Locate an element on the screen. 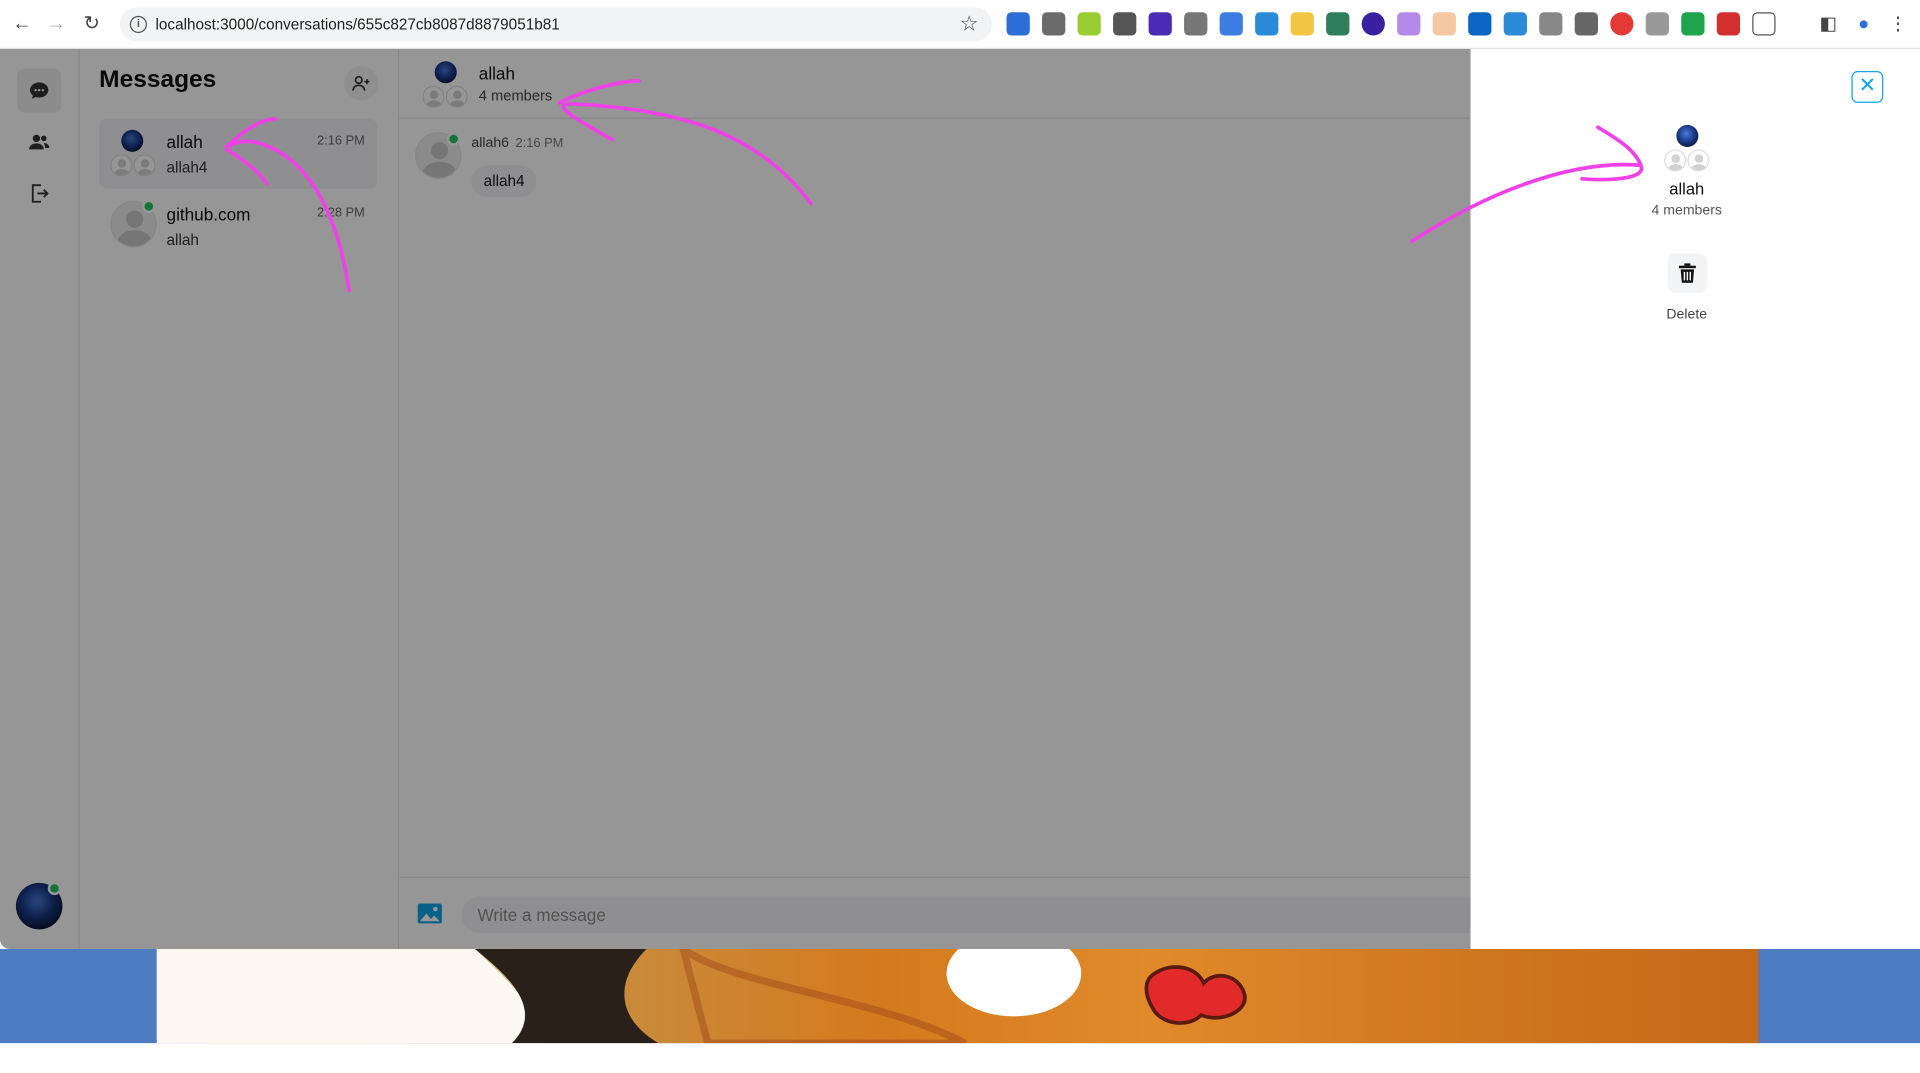 Image resolution: width=1920 pixels, height=1073 pixels. group-avatar is located at coordinates (1688, 149).